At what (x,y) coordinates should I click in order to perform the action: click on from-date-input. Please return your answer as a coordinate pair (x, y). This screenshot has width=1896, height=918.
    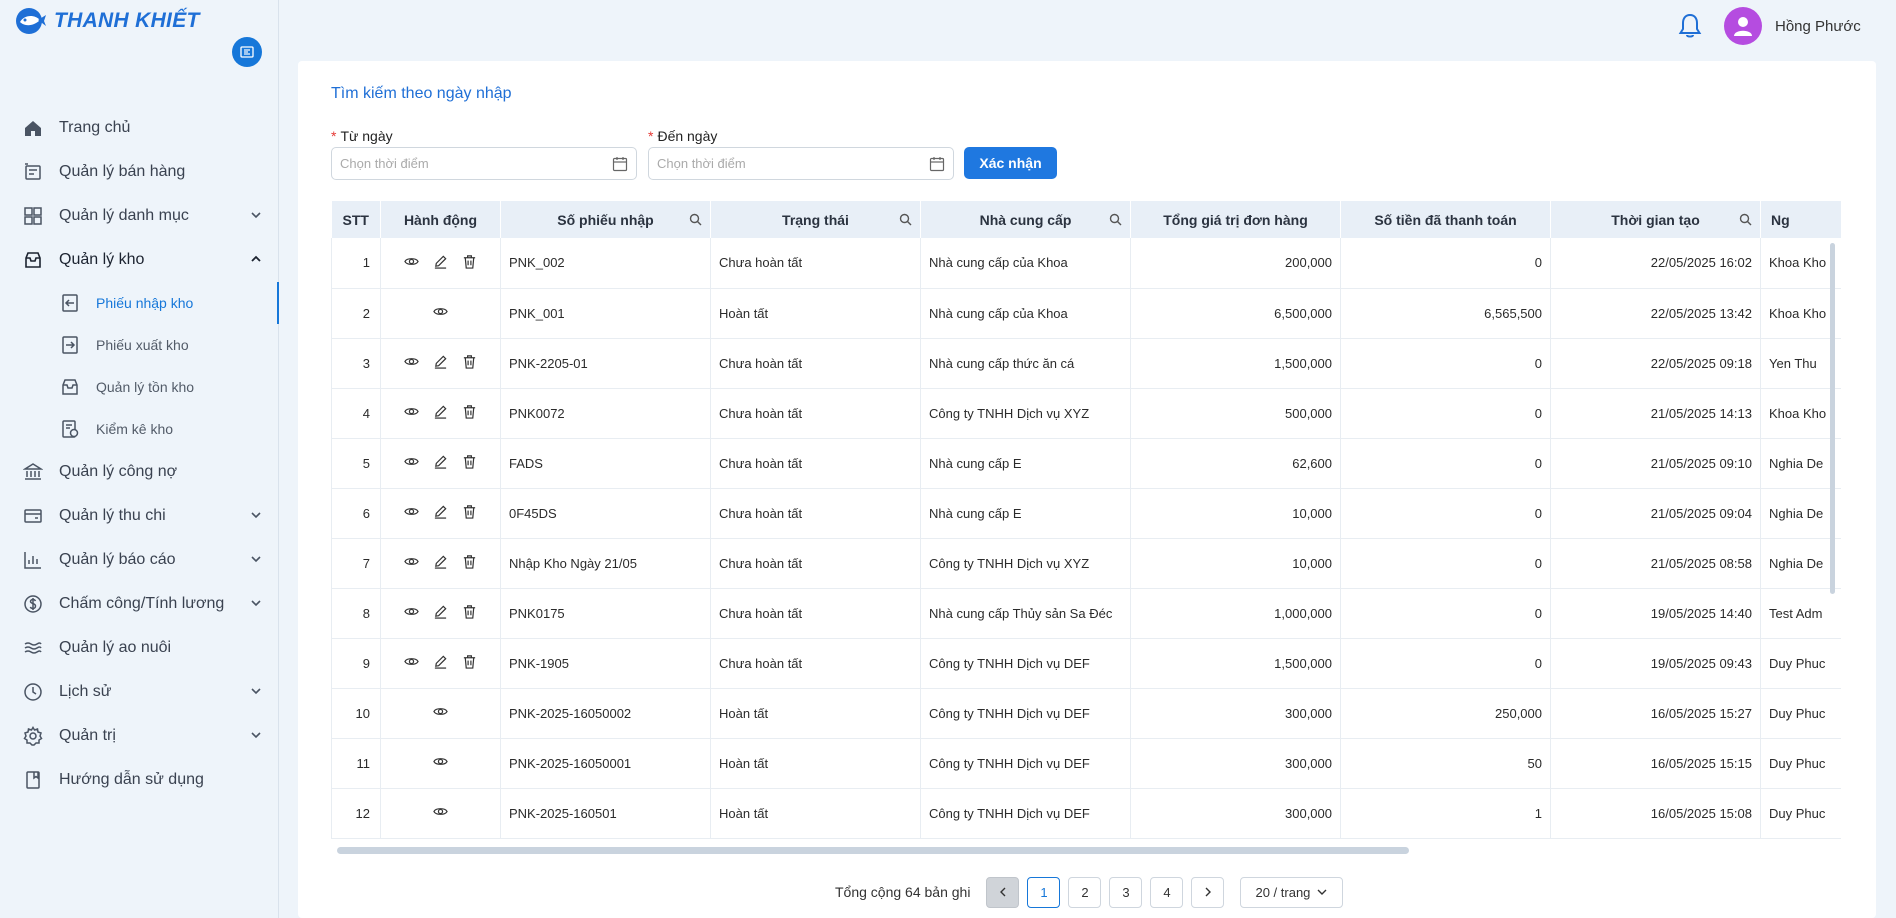
    Looking at the image, I should click on (465, 163).